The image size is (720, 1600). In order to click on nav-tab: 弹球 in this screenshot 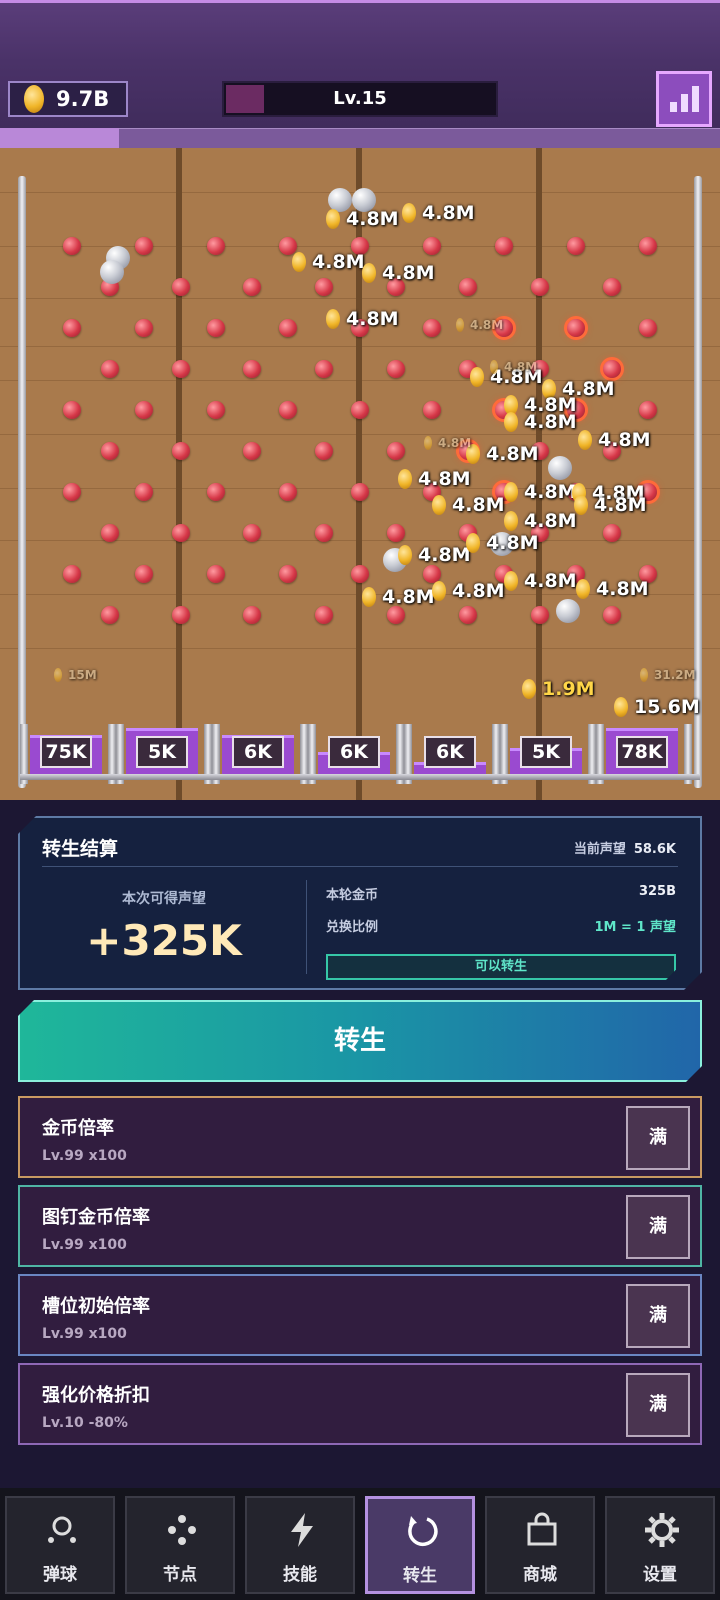, I will do `click(60, 1545)`.